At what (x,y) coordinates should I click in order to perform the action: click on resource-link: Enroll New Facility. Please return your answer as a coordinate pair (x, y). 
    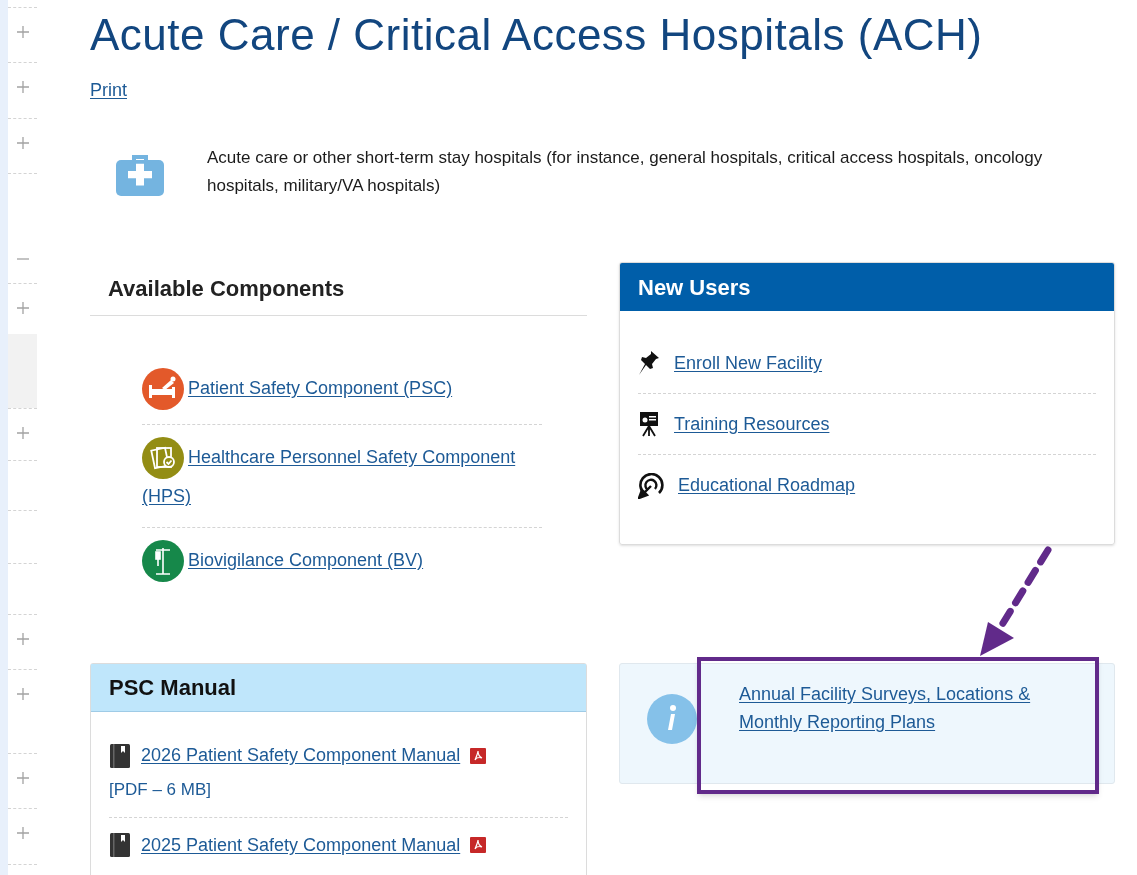
    Looking at the image, I should click on (748, 363).